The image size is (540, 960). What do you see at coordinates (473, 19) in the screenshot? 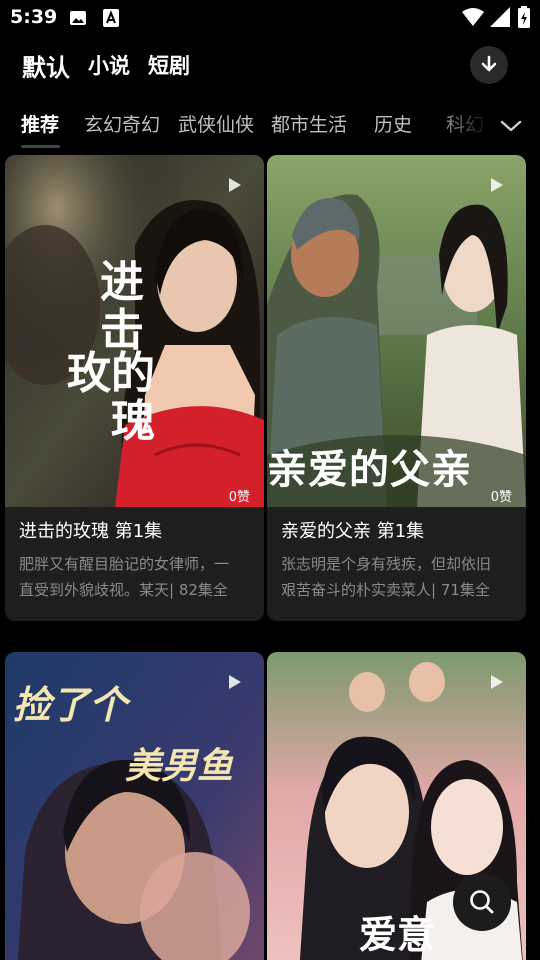
I see `wifi-icon` at bounding box center [473, 19].